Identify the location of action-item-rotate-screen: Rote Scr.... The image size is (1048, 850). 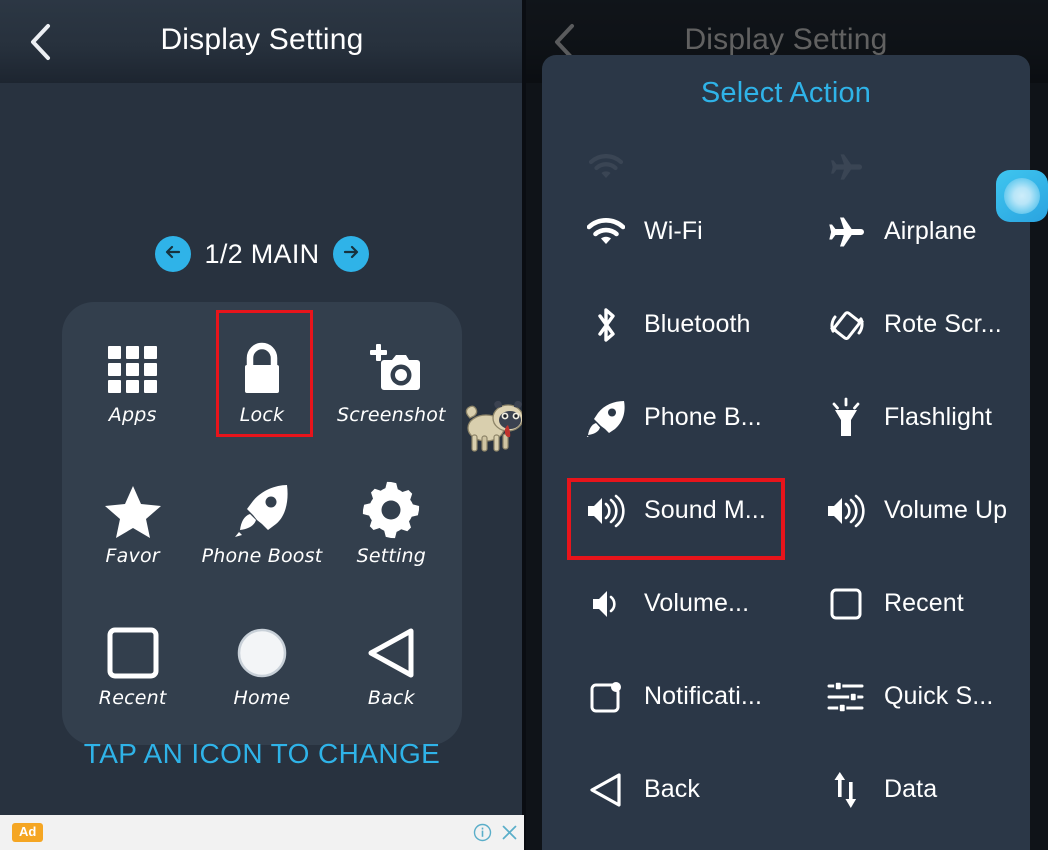
(908, 324).